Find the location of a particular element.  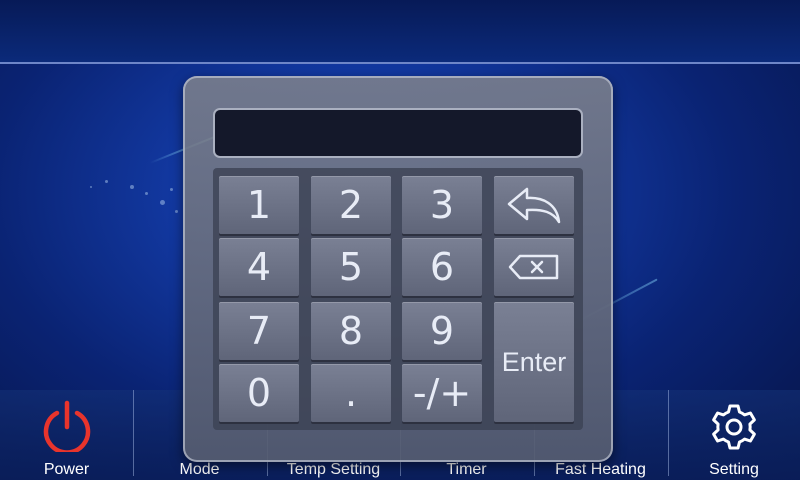

key-4: 4 is located at coordinates (259, 267).